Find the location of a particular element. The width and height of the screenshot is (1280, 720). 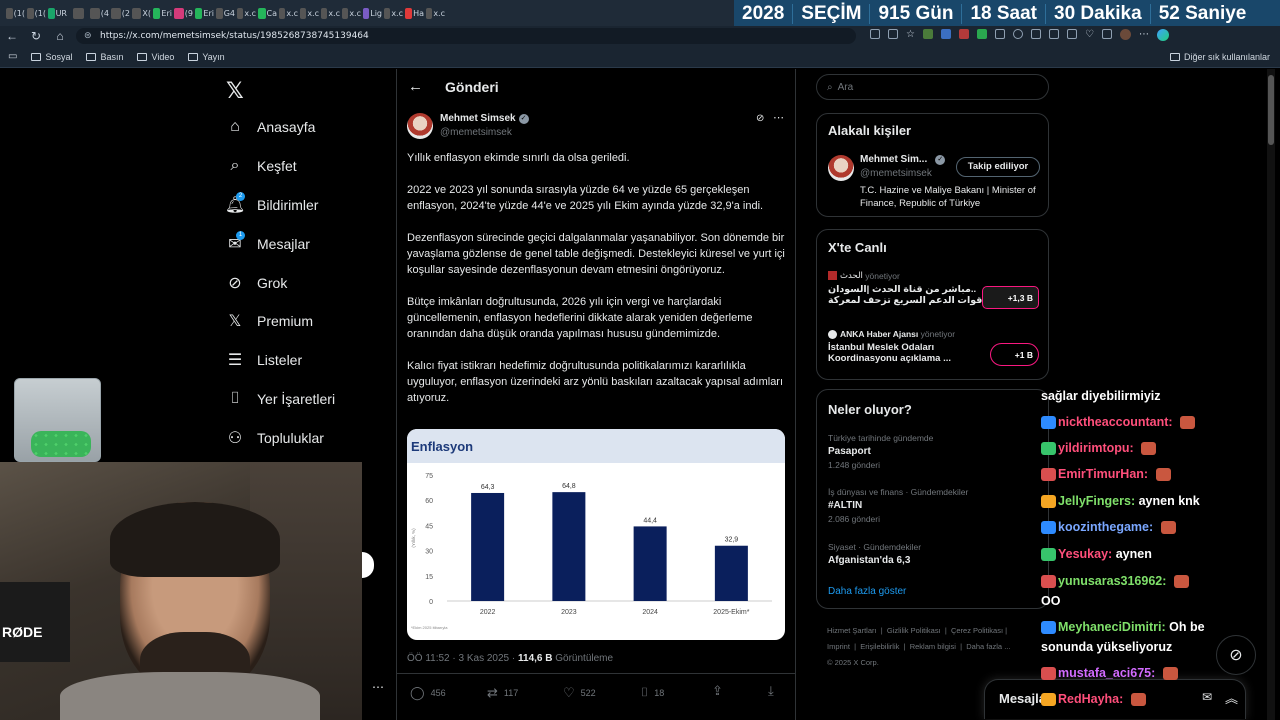

browser-tab: (1( is located at coordinates (36, 13).